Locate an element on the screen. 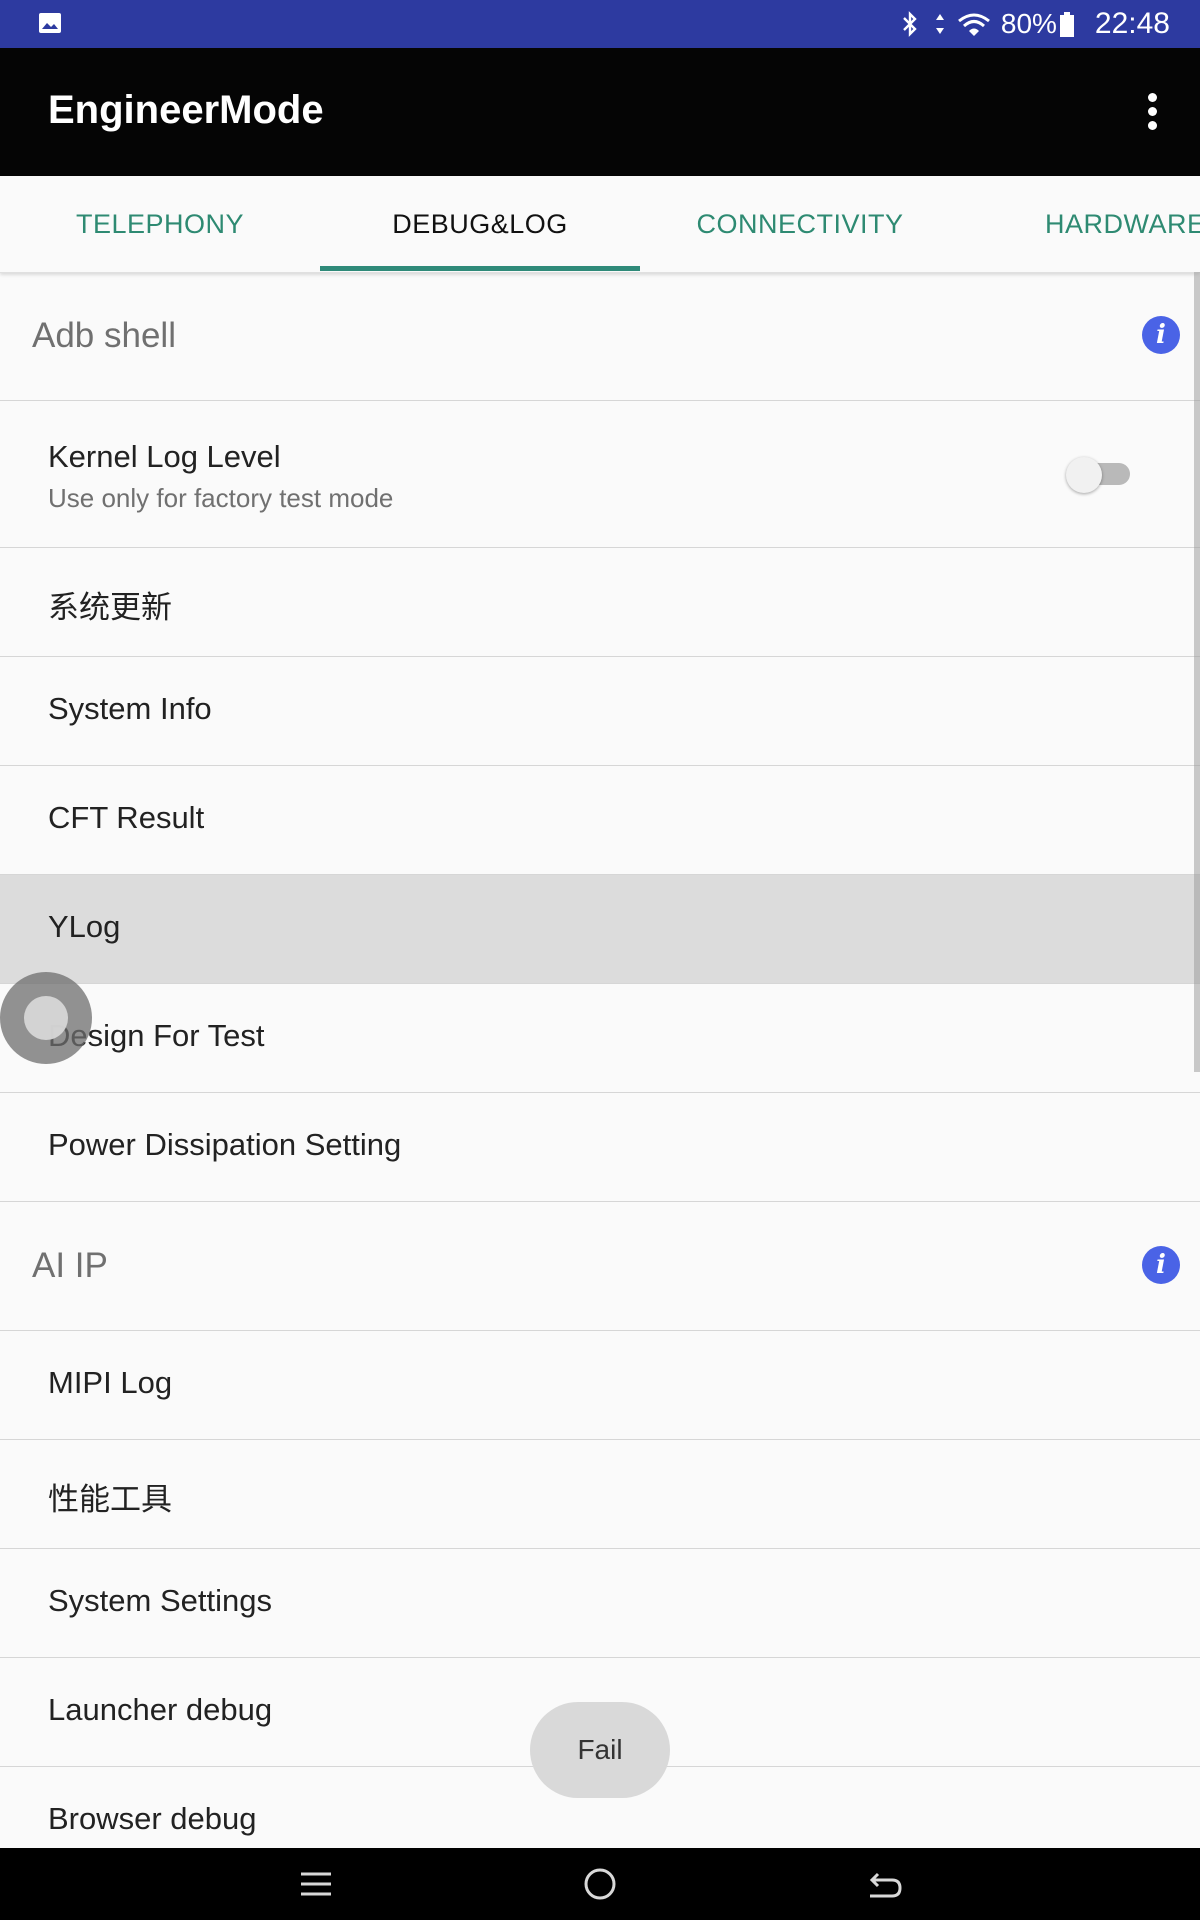 The width and height of the screenshot is (1200, 1920). section-header-adb-shell: Adb shell i is located at coordinates (600, 336).